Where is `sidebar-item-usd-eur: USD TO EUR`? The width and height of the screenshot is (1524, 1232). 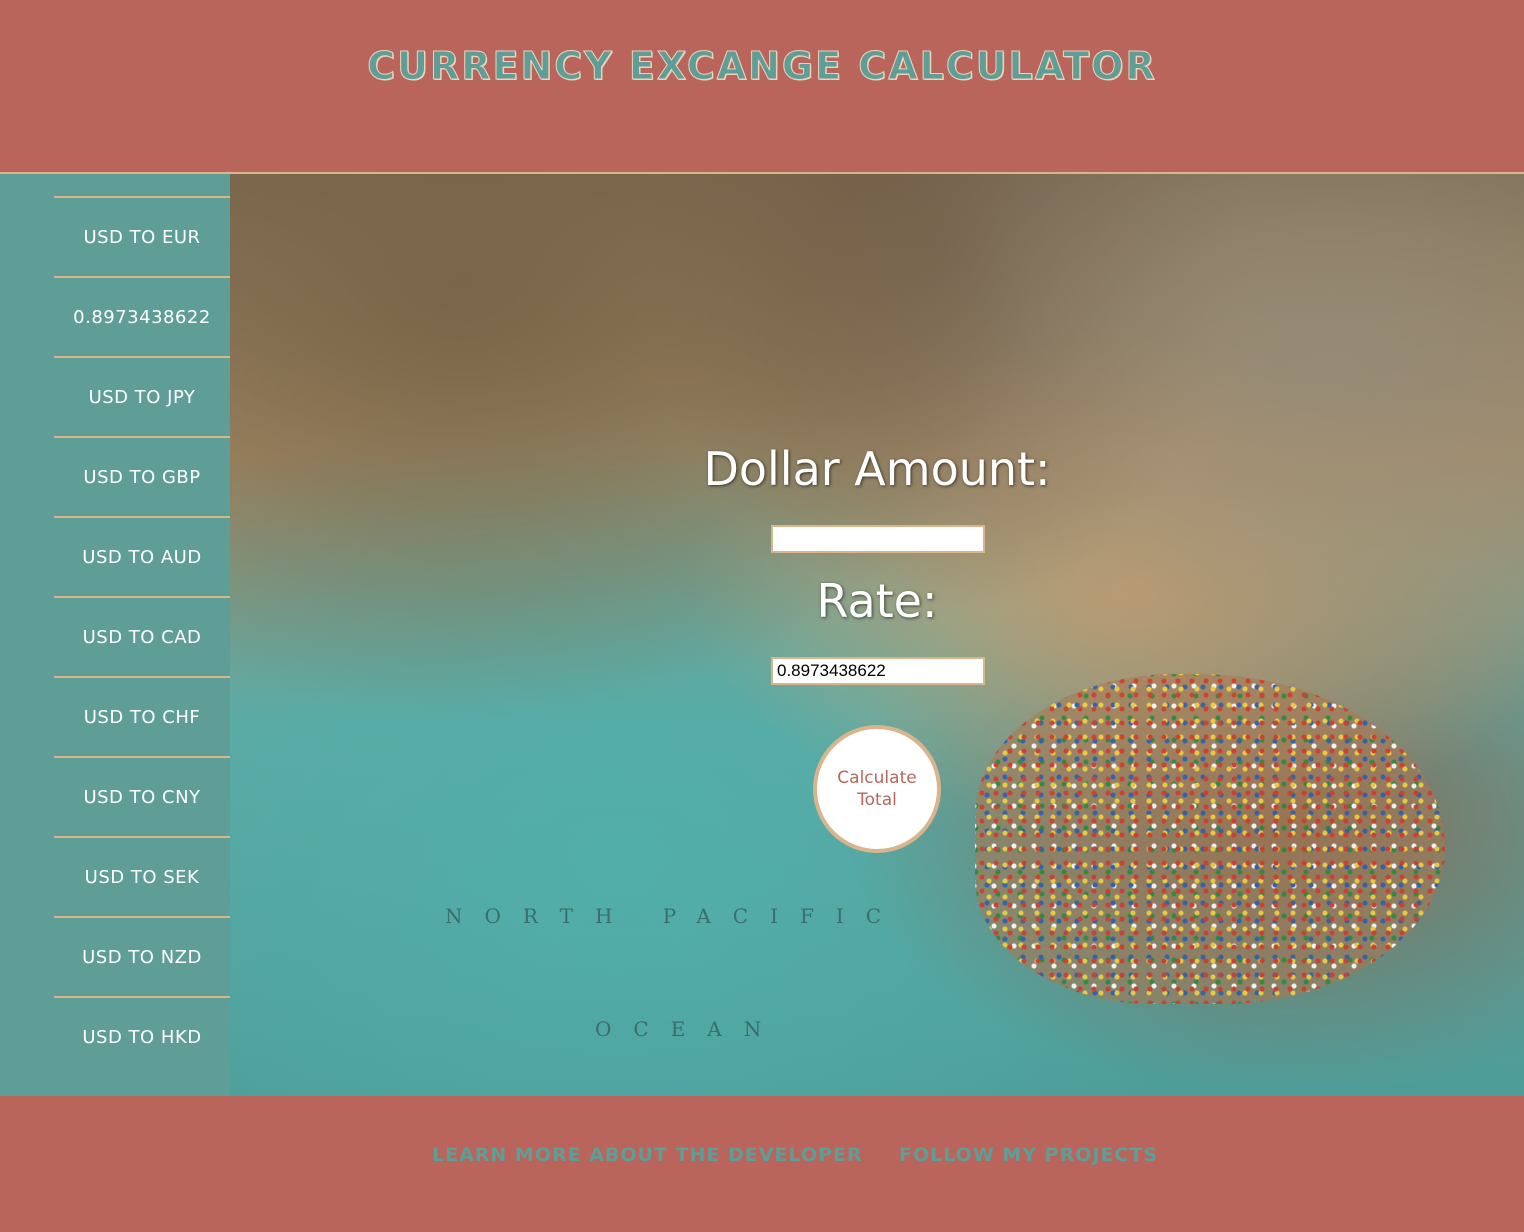
sidebar-item-usd-eur: USD TO EUR is located at coordinates (142, 236).